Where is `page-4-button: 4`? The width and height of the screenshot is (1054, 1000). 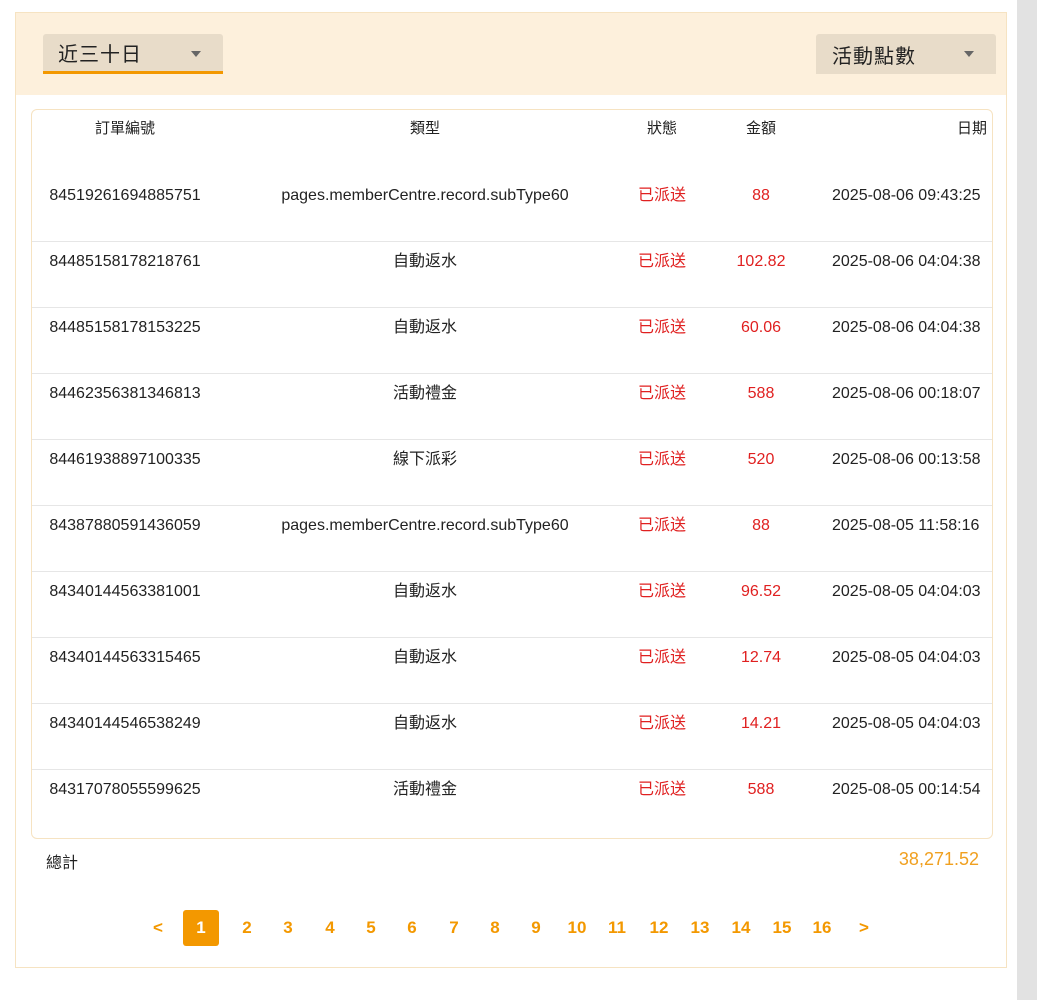
page-4-button: 4 is located at coordinates (330, 928).